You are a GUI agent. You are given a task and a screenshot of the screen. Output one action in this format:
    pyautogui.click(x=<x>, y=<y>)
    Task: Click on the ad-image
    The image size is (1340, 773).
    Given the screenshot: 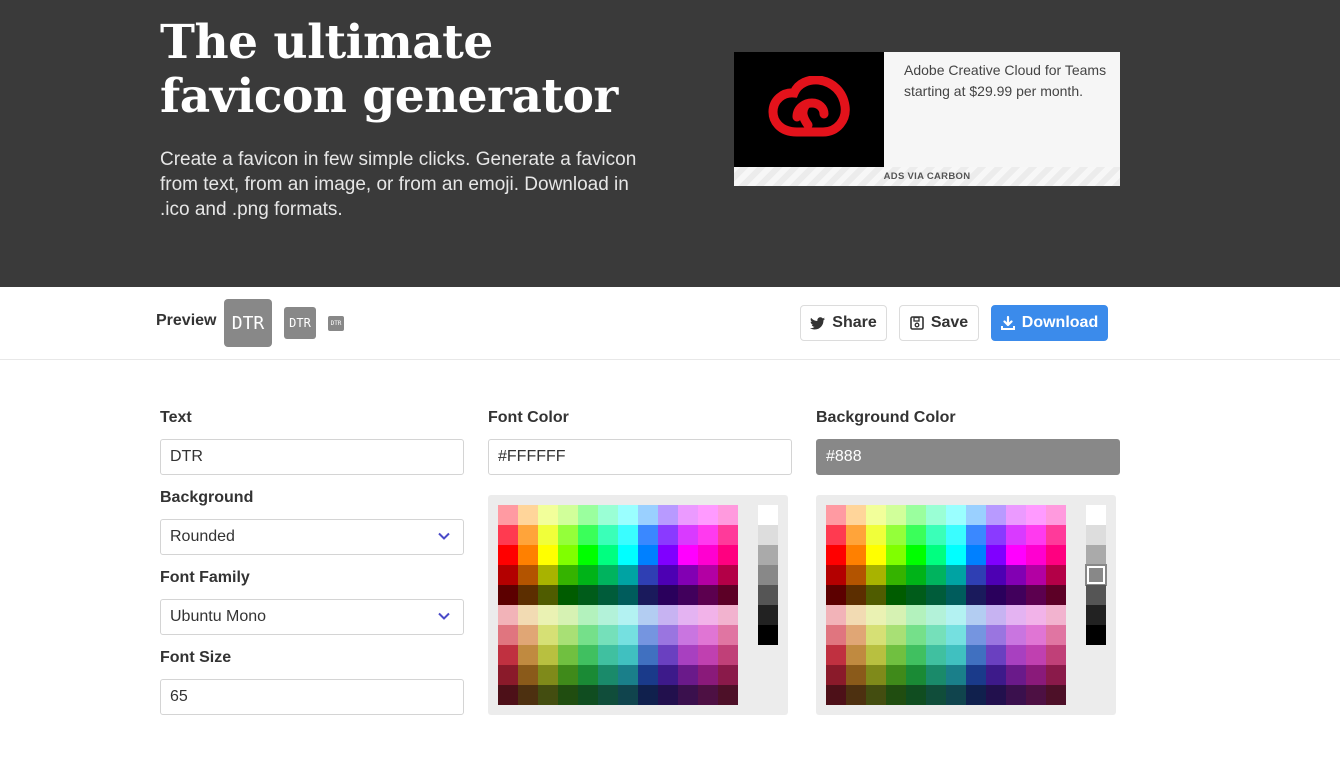 What is the action you would take?
    pyautogui.click(x=809, y=109)
    